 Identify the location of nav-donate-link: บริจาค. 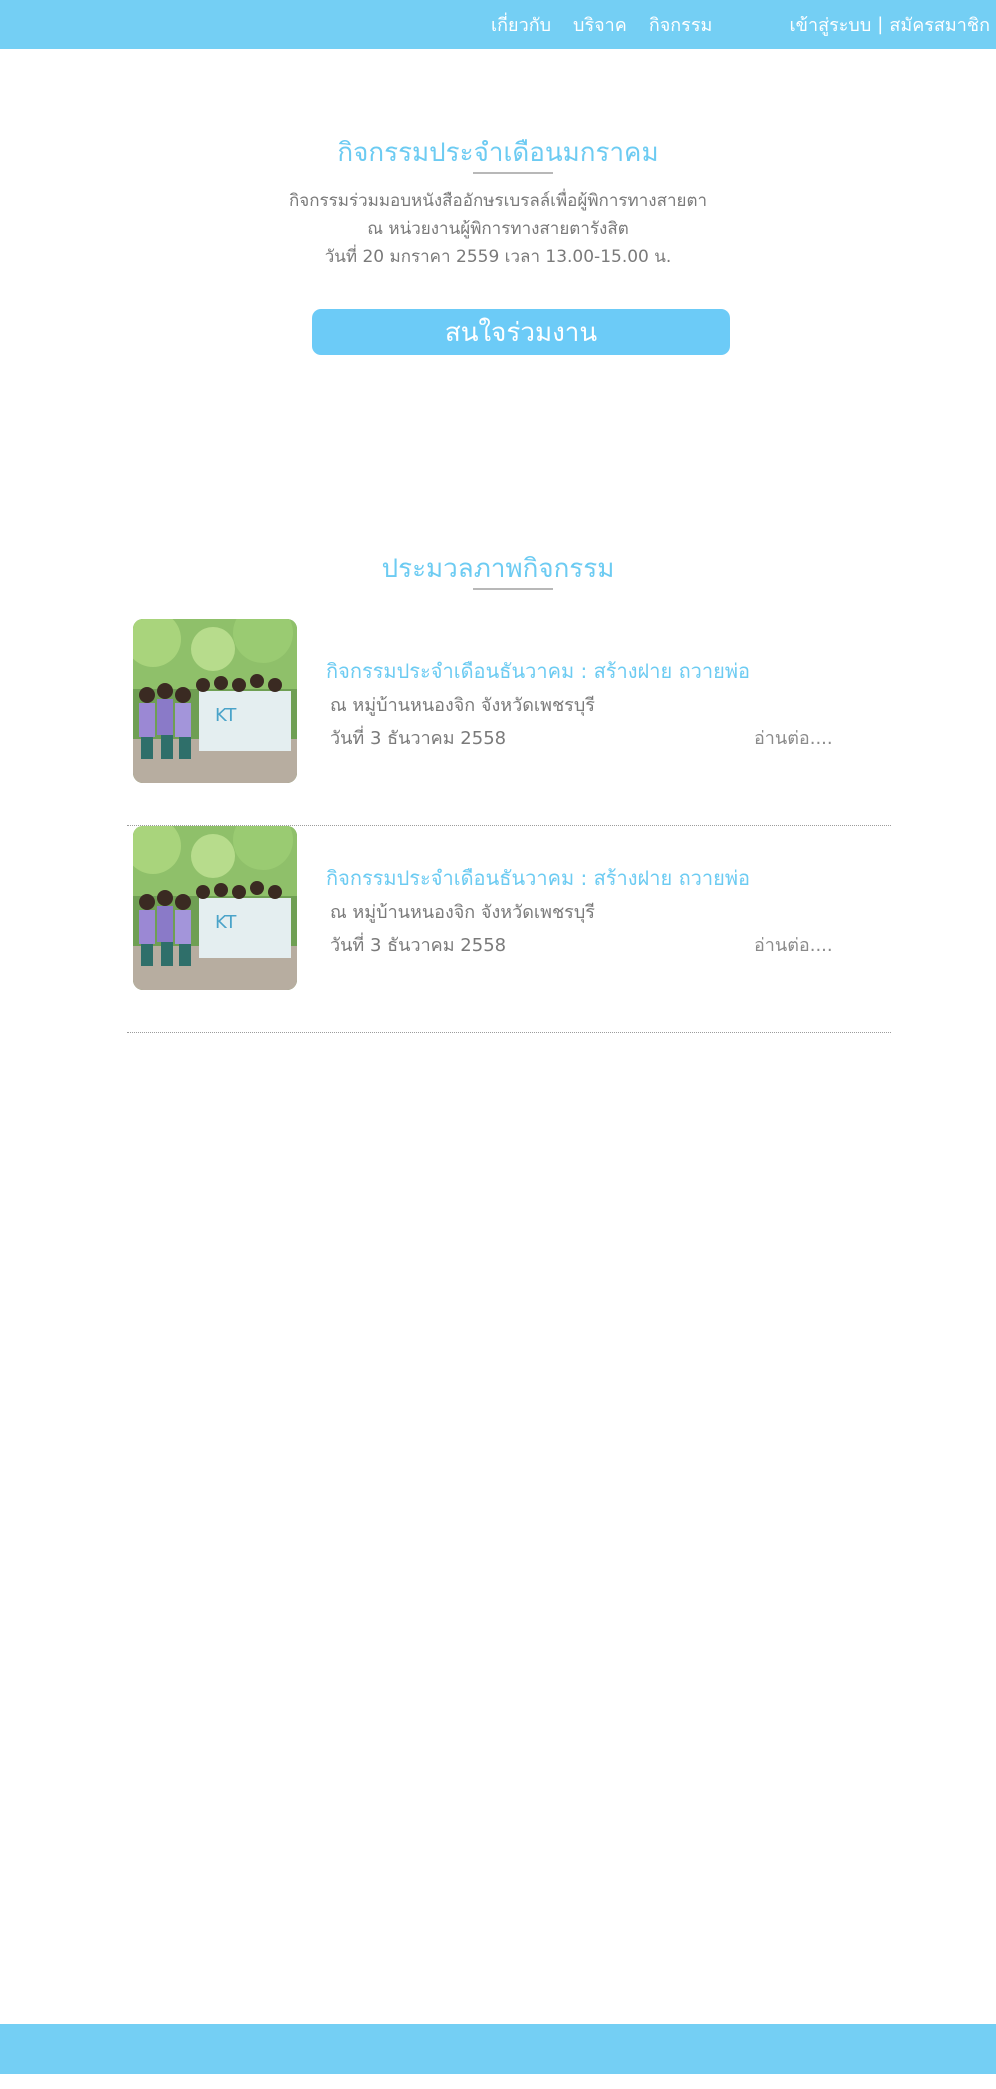
(600, 24).